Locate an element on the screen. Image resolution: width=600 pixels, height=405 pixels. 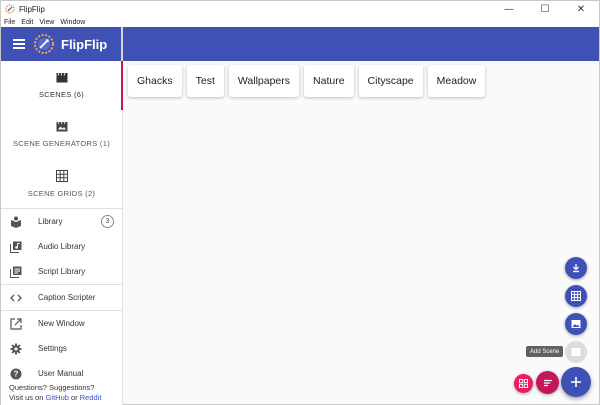
add-scene-grid-button is located at coordinates (576, 296).